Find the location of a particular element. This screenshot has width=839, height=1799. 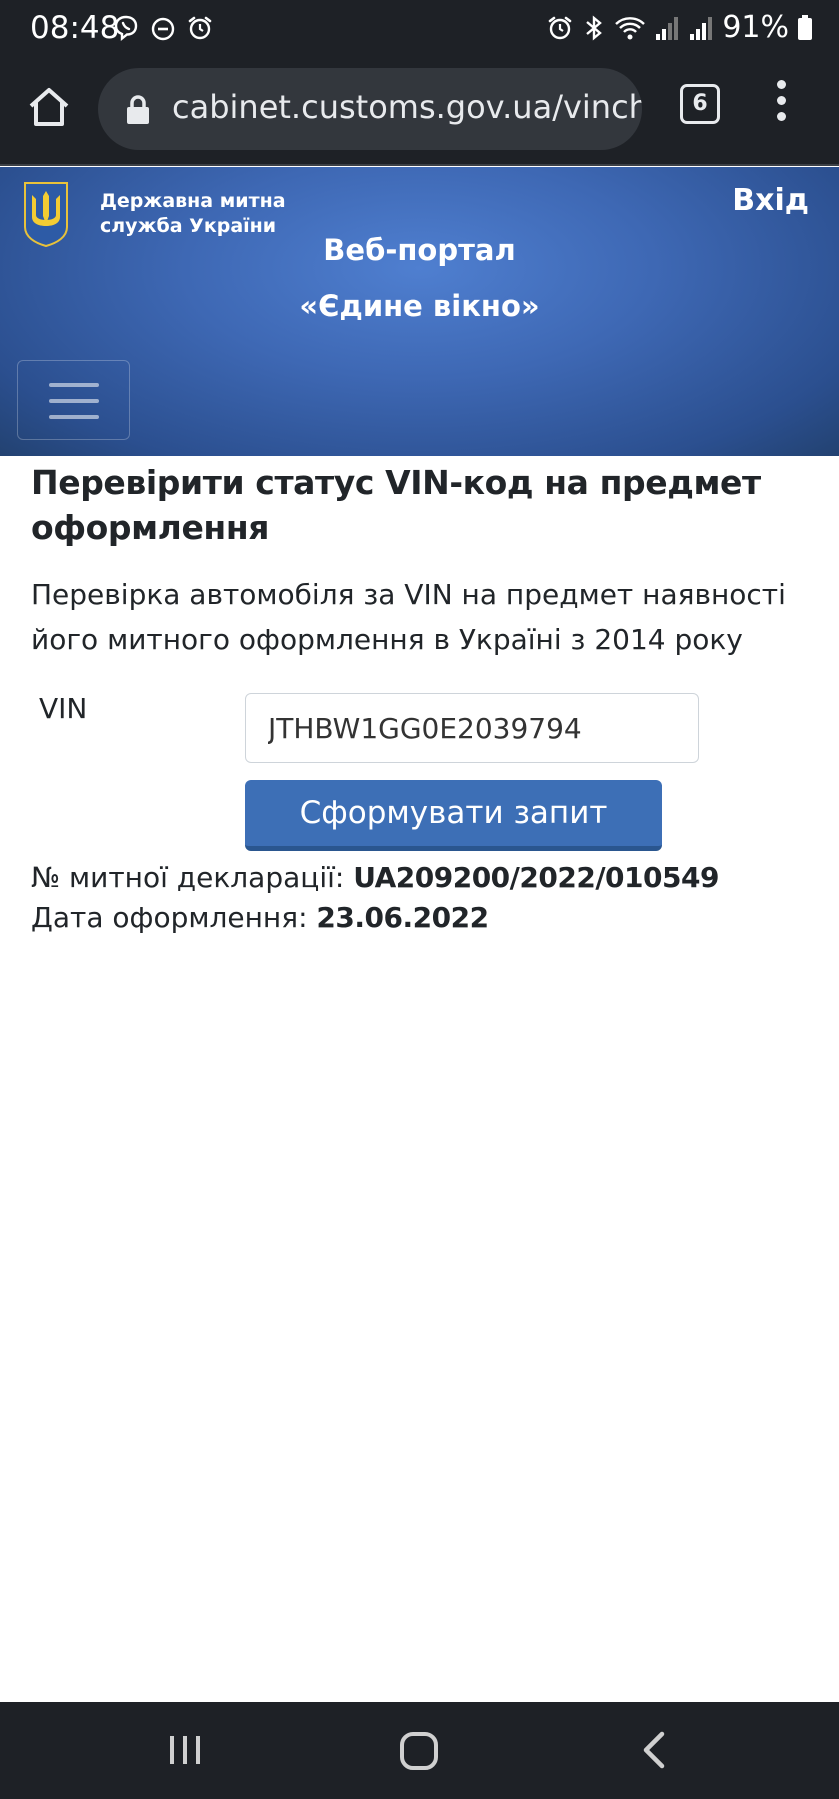

url-text: cabinet.customs.gov.ua/vincheck is located at coordinates (407, 107).